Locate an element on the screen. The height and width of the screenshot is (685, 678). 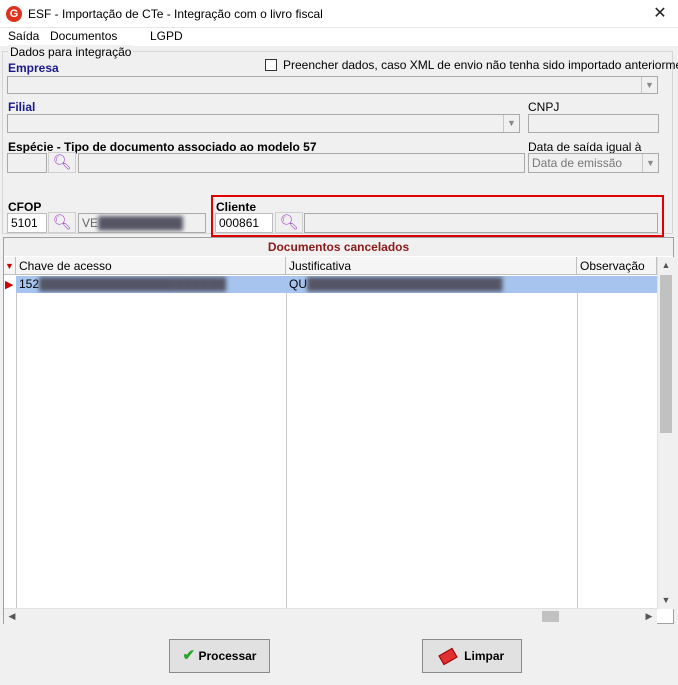
app-logo-icon: G is located at coordinates (14, 14).